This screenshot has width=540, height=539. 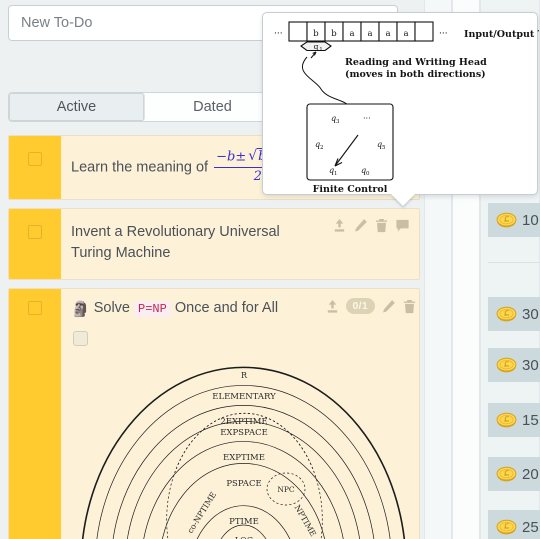 What do you see at coordinates (530, 220) in the screenshot?
I see `coin-value: 10` at bounding box center [530, 220].